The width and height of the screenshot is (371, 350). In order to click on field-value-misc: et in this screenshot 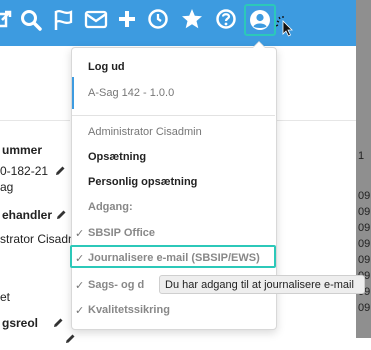, I will do `click(5, 297)`.